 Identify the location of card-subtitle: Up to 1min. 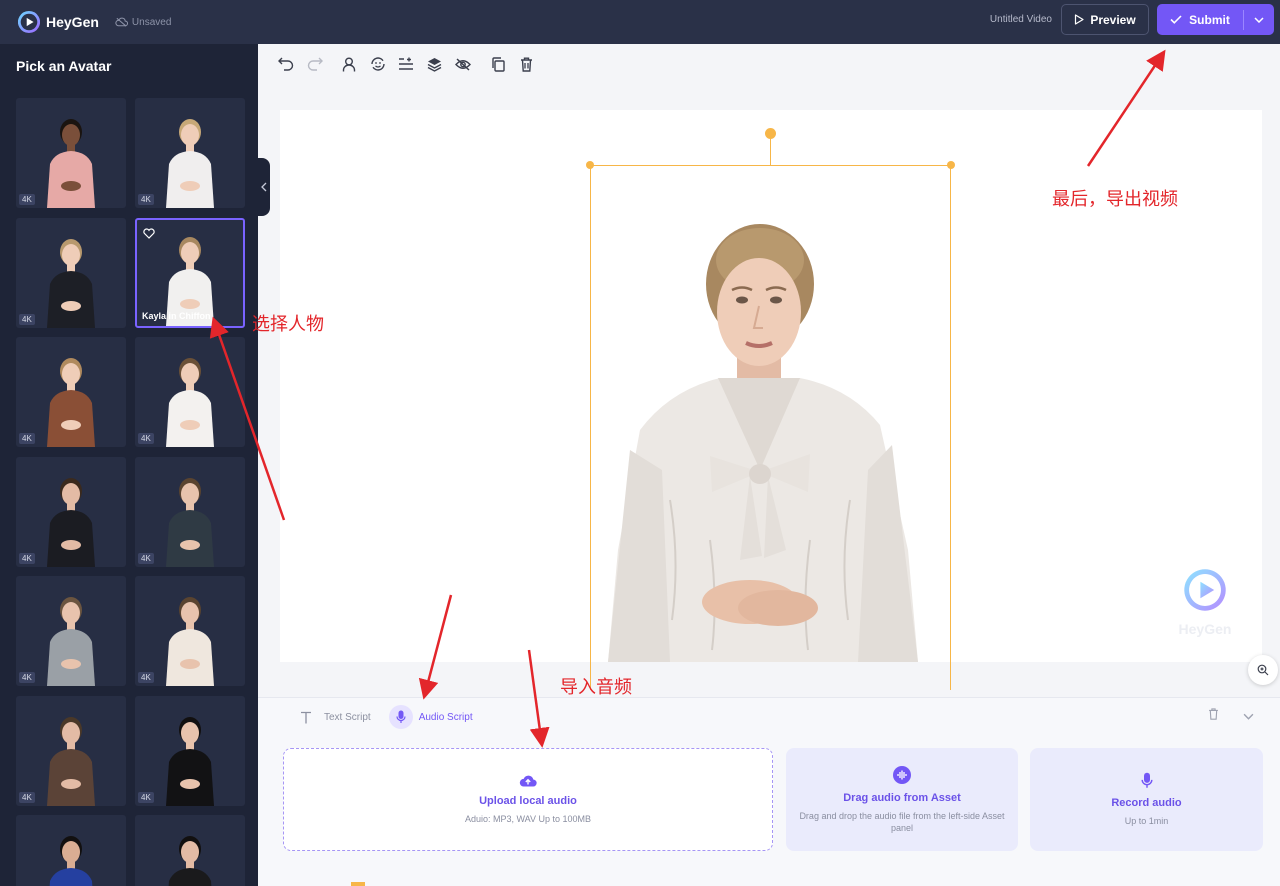
(1146, 821).